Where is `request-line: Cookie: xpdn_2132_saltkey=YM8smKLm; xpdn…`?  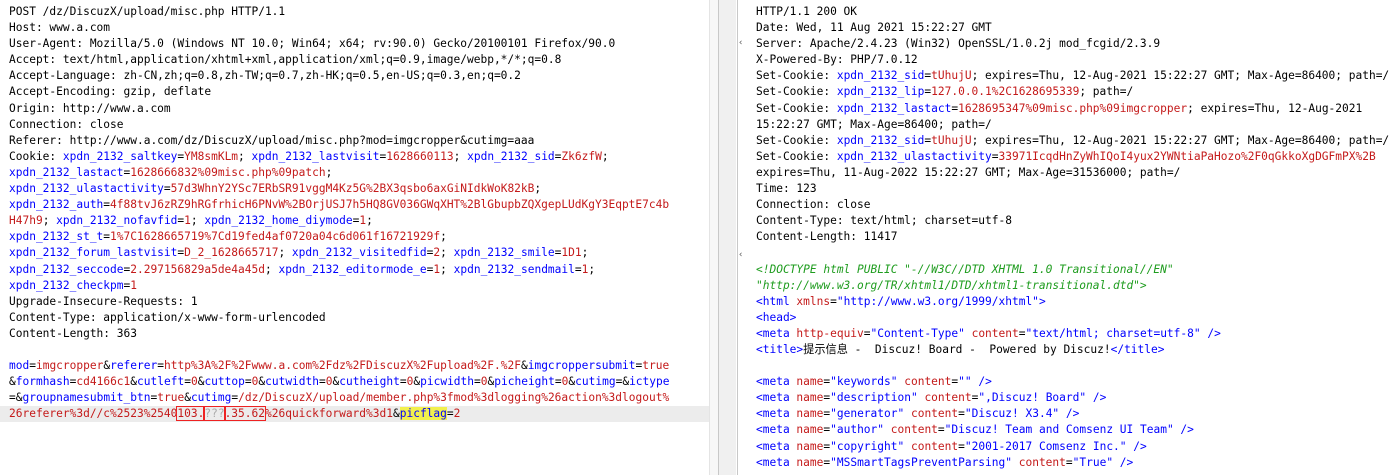
request-line: Cookie: xpdn_2132_saltkey=YM8smKLm; xpdn… is located at coordinates (363, 157).